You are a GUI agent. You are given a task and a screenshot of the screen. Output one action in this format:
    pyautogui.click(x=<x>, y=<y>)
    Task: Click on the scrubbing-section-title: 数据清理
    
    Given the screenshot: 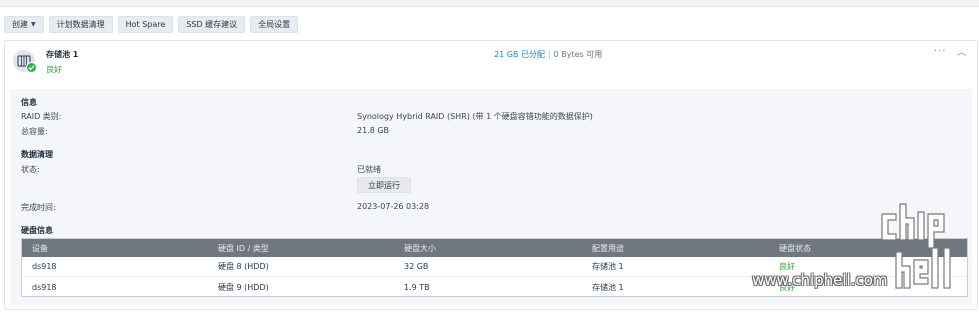 What is the action you would take?
    pyautogui.click(x=37, y=154)
    